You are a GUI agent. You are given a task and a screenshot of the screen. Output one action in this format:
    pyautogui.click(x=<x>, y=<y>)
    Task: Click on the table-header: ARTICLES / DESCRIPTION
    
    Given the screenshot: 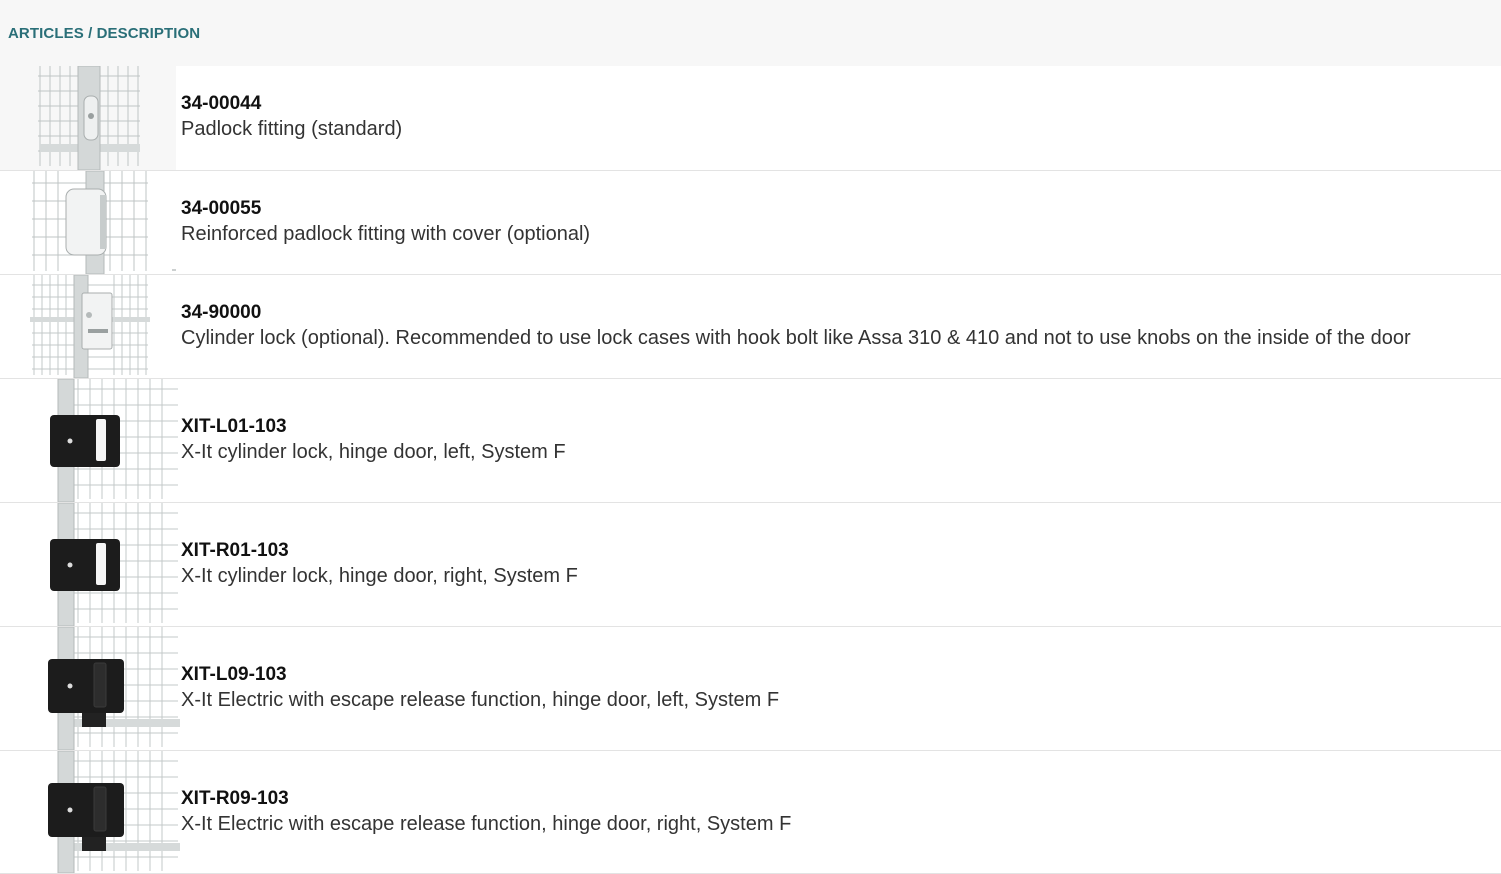 What is the action you would take?
    pyautogui.click(x=750, y=33)
    